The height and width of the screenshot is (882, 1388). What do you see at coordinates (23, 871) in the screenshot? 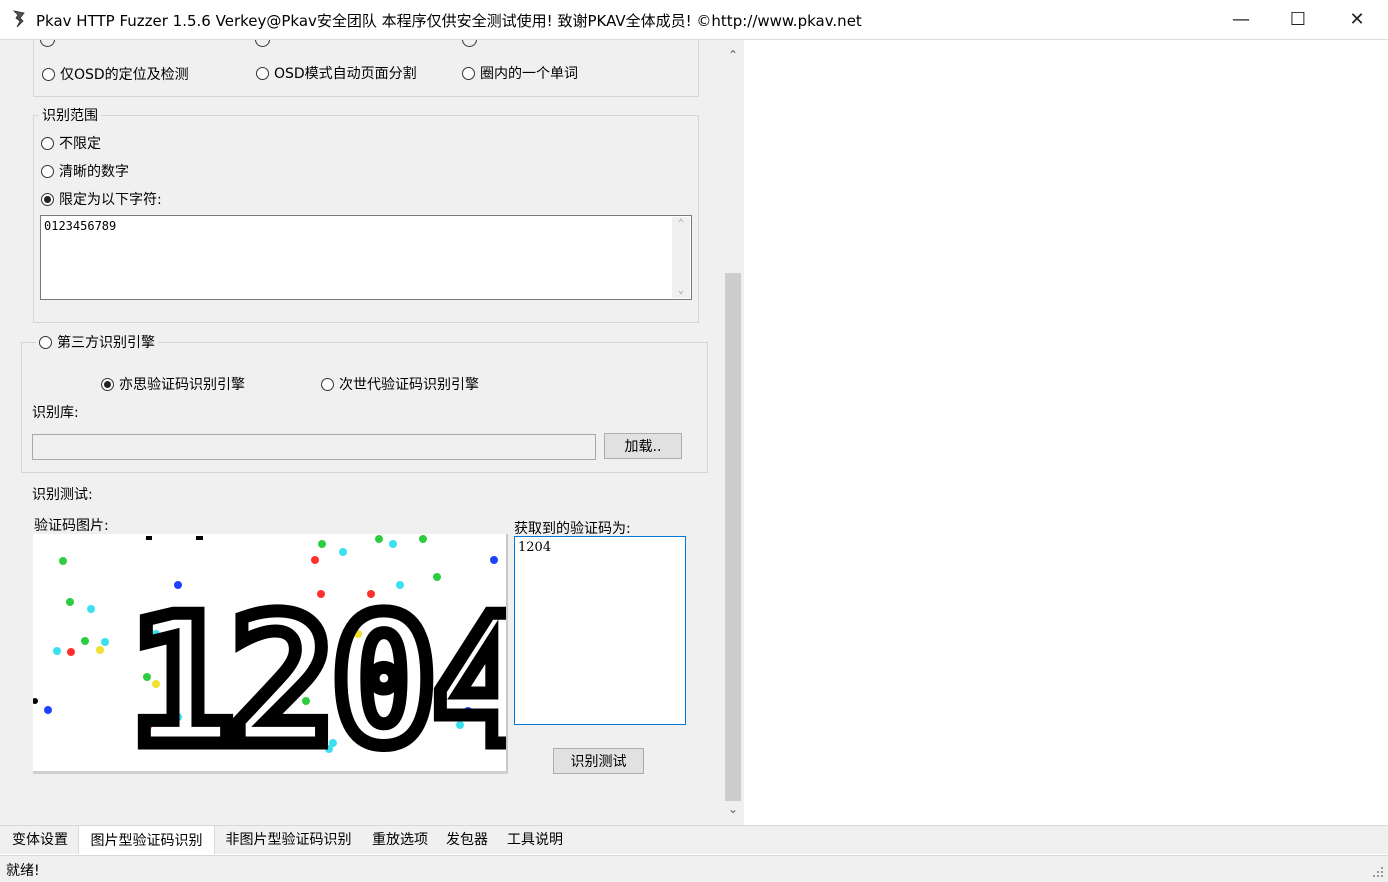
I see `status-text: 就绪!` at bounding box center [23, 871].